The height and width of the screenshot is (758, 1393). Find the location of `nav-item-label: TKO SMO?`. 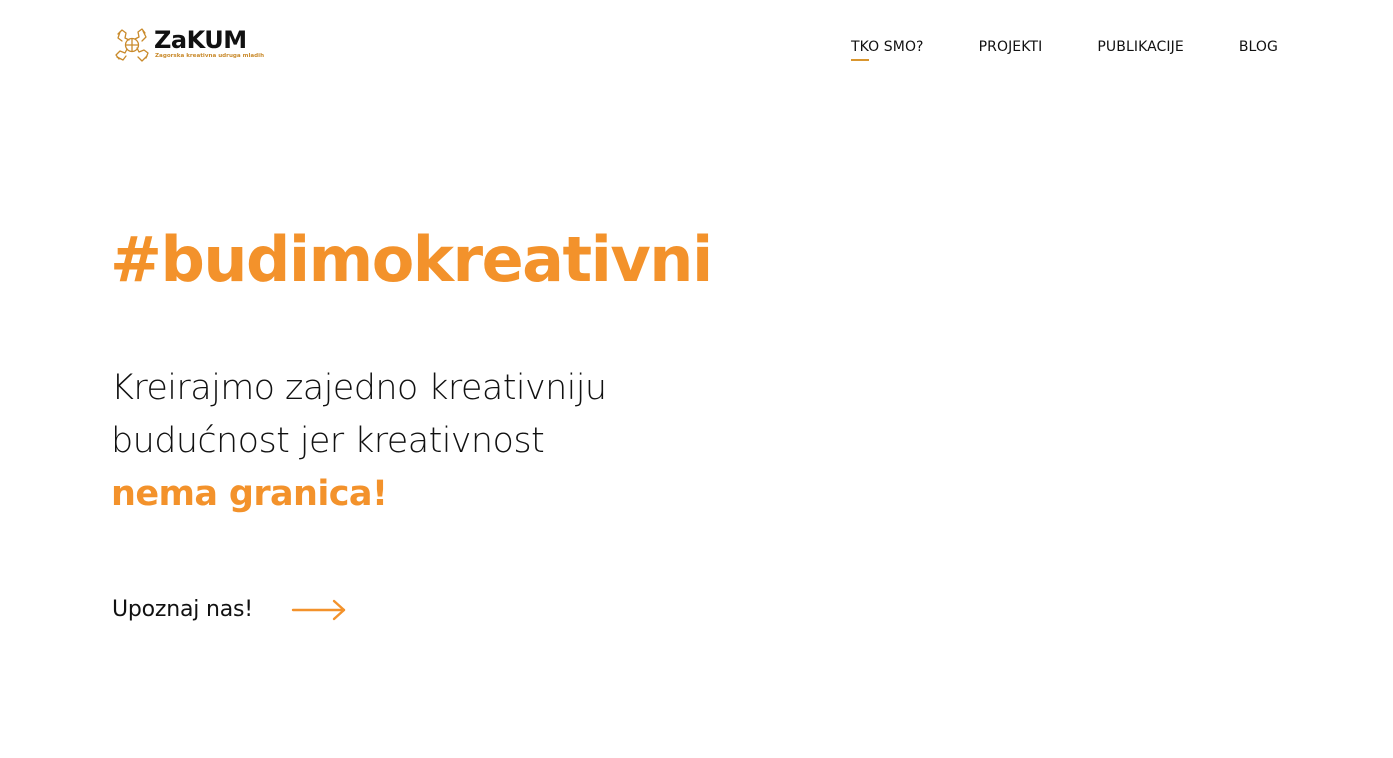

nav-item-label: TKO SMO? is located at coordinates (887, 47).